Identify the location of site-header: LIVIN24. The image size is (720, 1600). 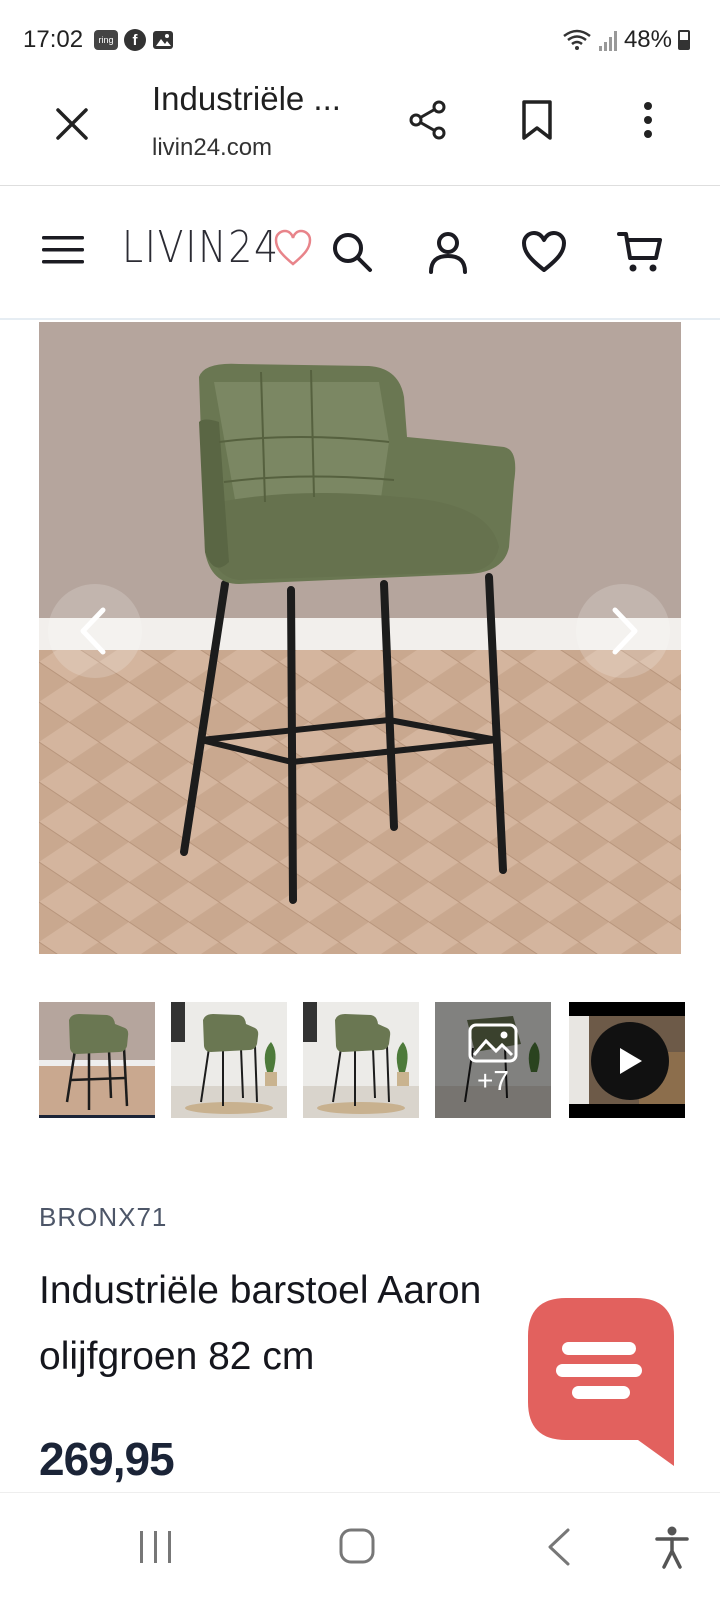
(360, 253).